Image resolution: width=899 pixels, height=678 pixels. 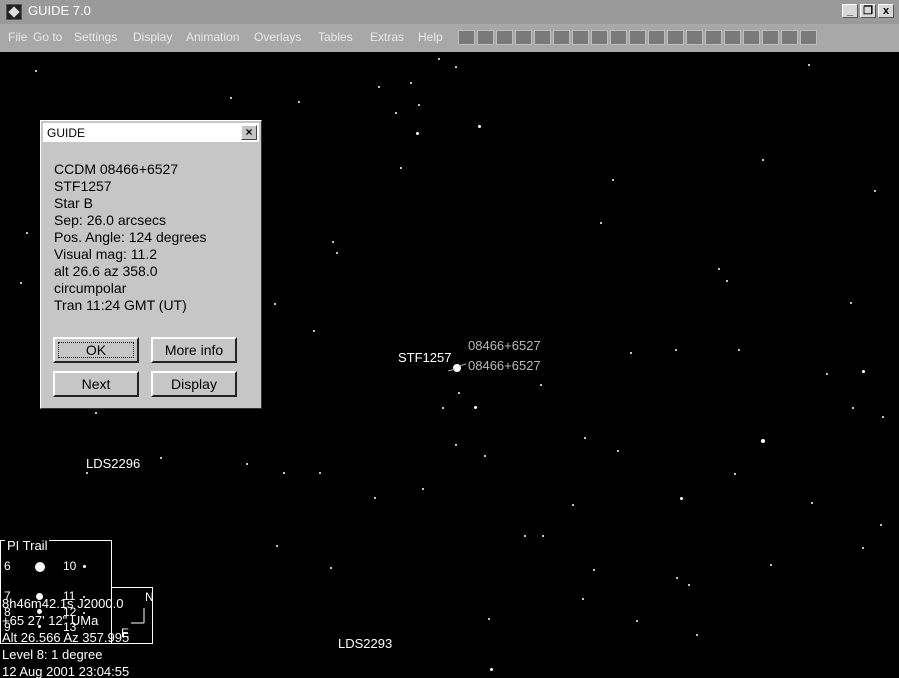 What do you see at coordinates (70, 566) in the screenshot?
I see `legend-mag-10: 10` at bounding box center [70, 566].